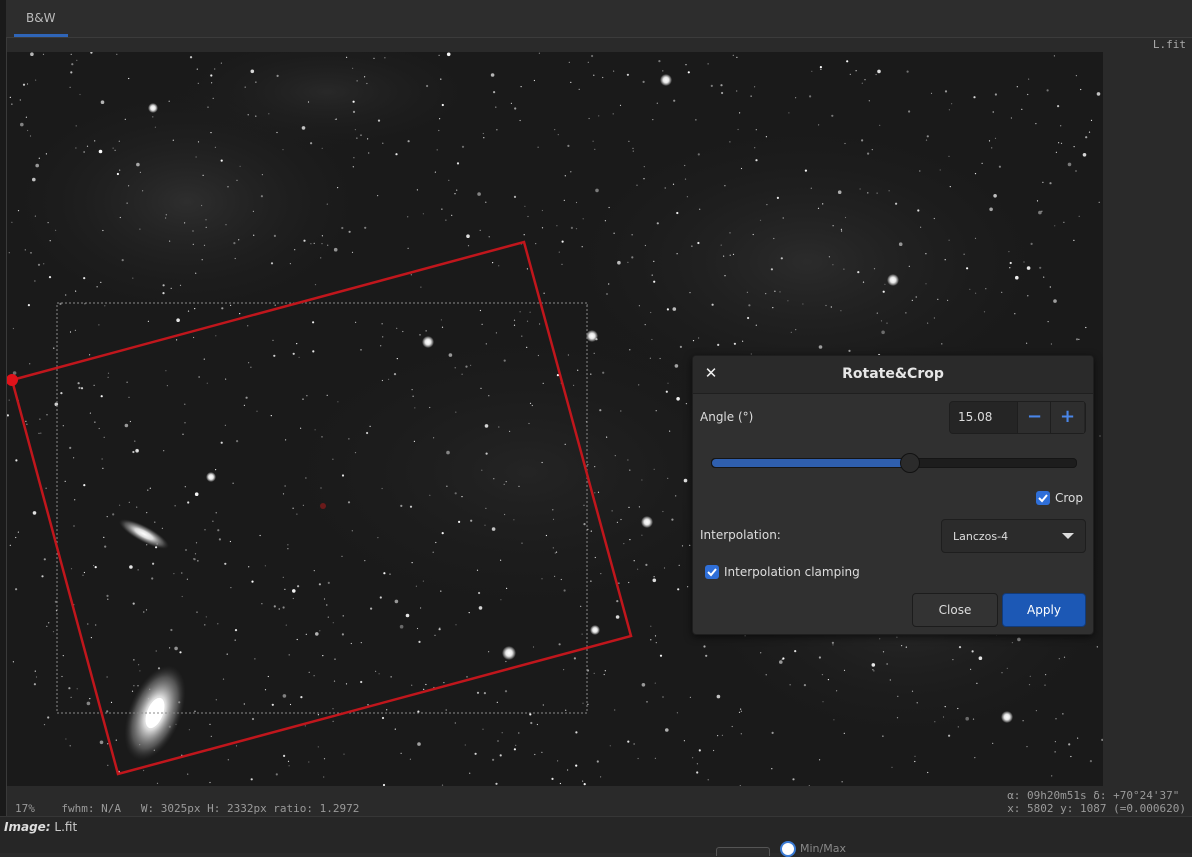  Describe the element at coordinates (823, 848) in the screenshot. I see `minmax-label: Min/Max` at that location.